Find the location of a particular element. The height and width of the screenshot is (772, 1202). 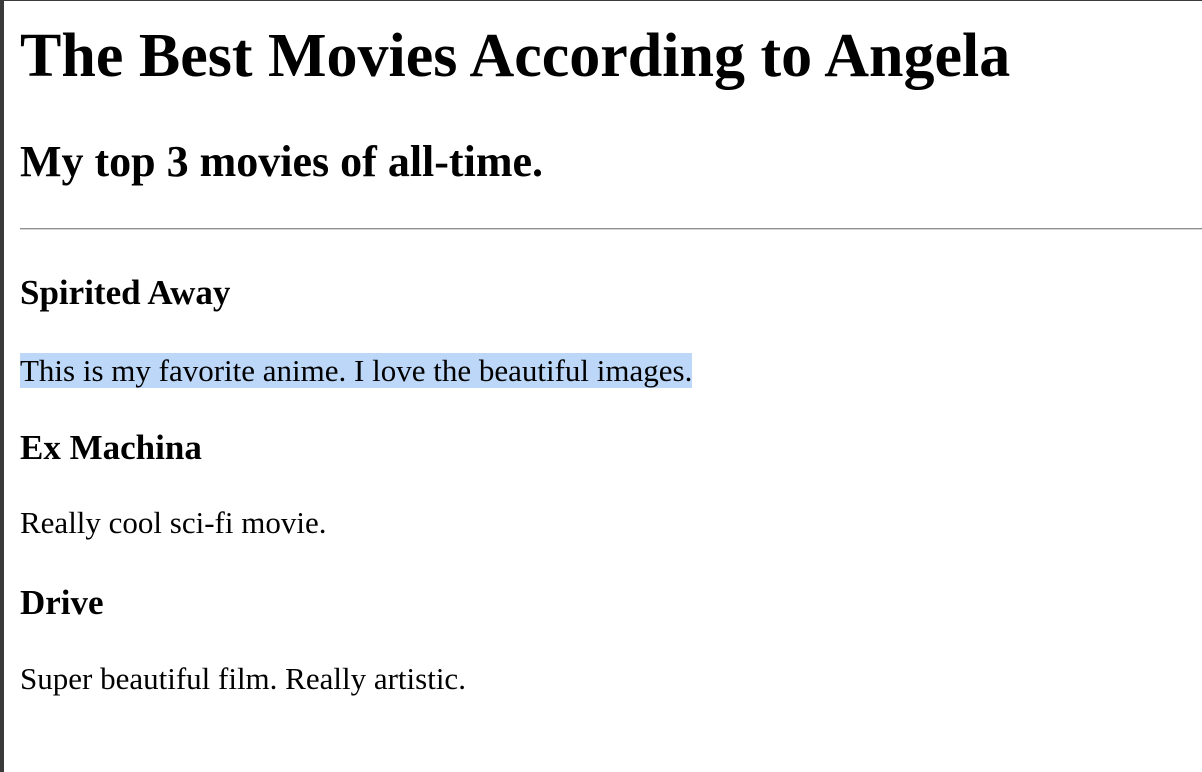

movie-title-drive: Drive is located at coordinates (62, 602).